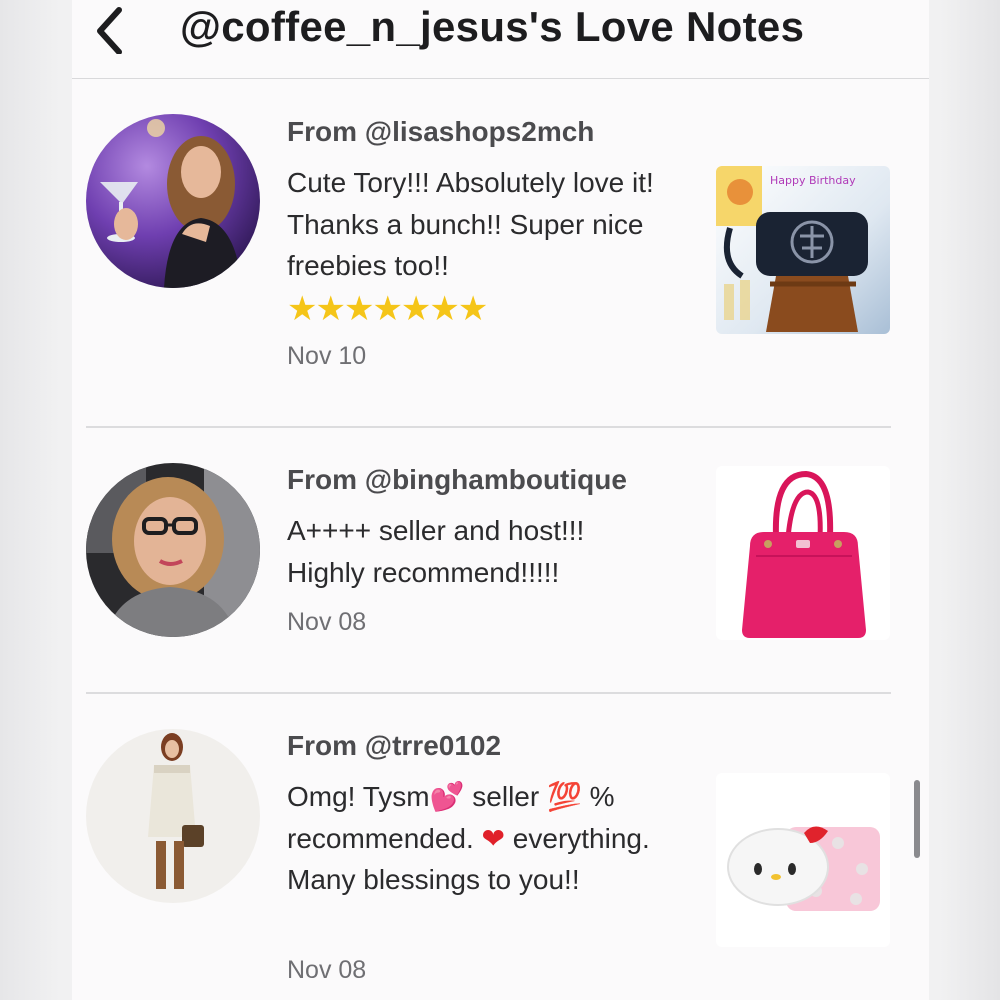 This screenshot has height=1000, width=1000. Describe the element at coordinates (505, 796) in the screenshot. I see `note-message-text: seller` at that location.